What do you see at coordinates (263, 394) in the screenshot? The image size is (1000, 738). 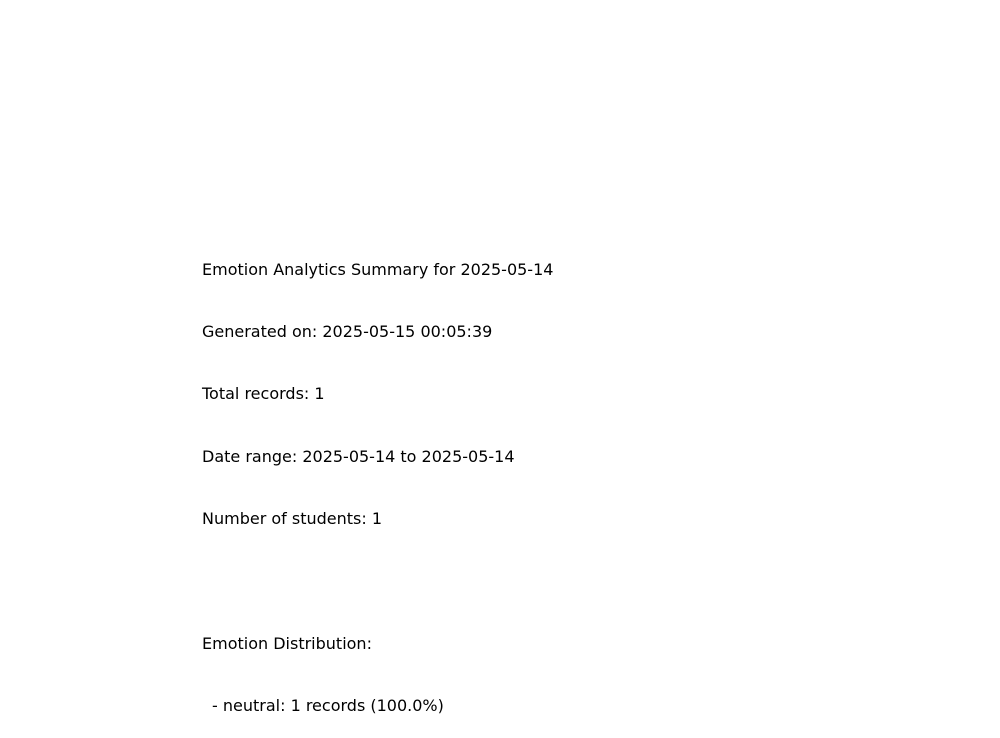 I see `total-records: Total records: 1` at bounding box center [263, 394].